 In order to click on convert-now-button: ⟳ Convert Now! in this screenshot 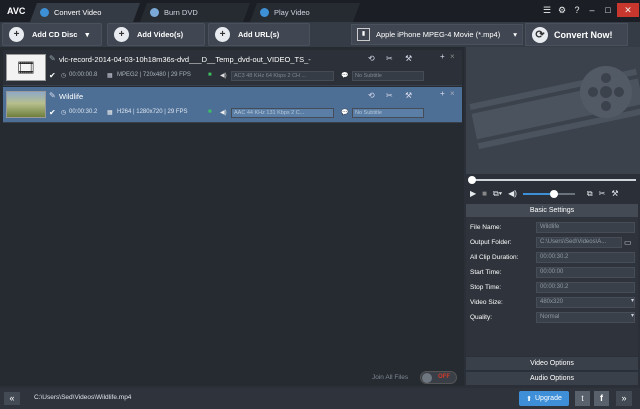, I will do `click(576, 34)`.